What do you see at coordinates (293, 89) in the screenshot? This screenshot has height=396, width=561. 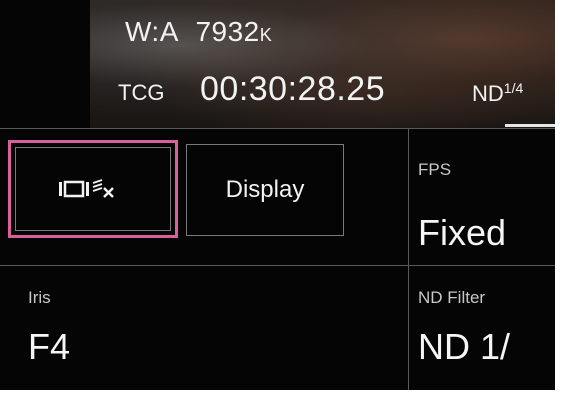 I see `timecode-value: 00:30:28.25` at bounding box center [293, 89].